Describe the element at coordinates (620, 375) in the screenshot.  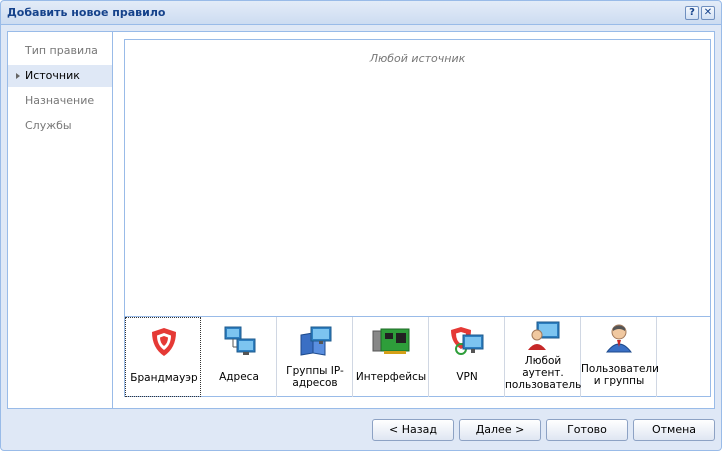
I see `tile-label: Пользователи и группы` at that location.